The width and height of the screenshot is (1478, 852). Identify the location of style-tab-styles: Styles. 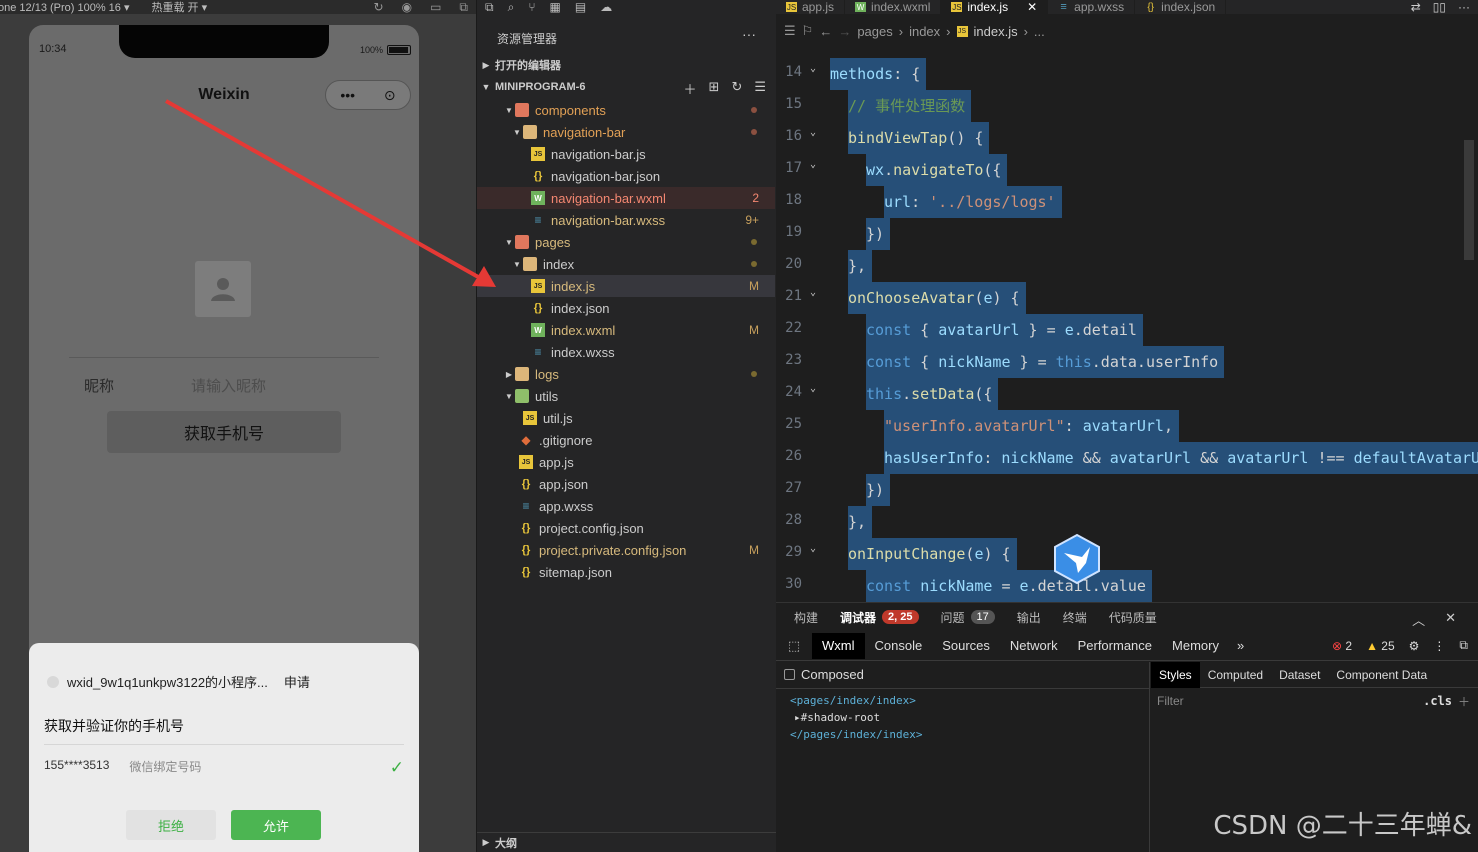
(1175, 674).